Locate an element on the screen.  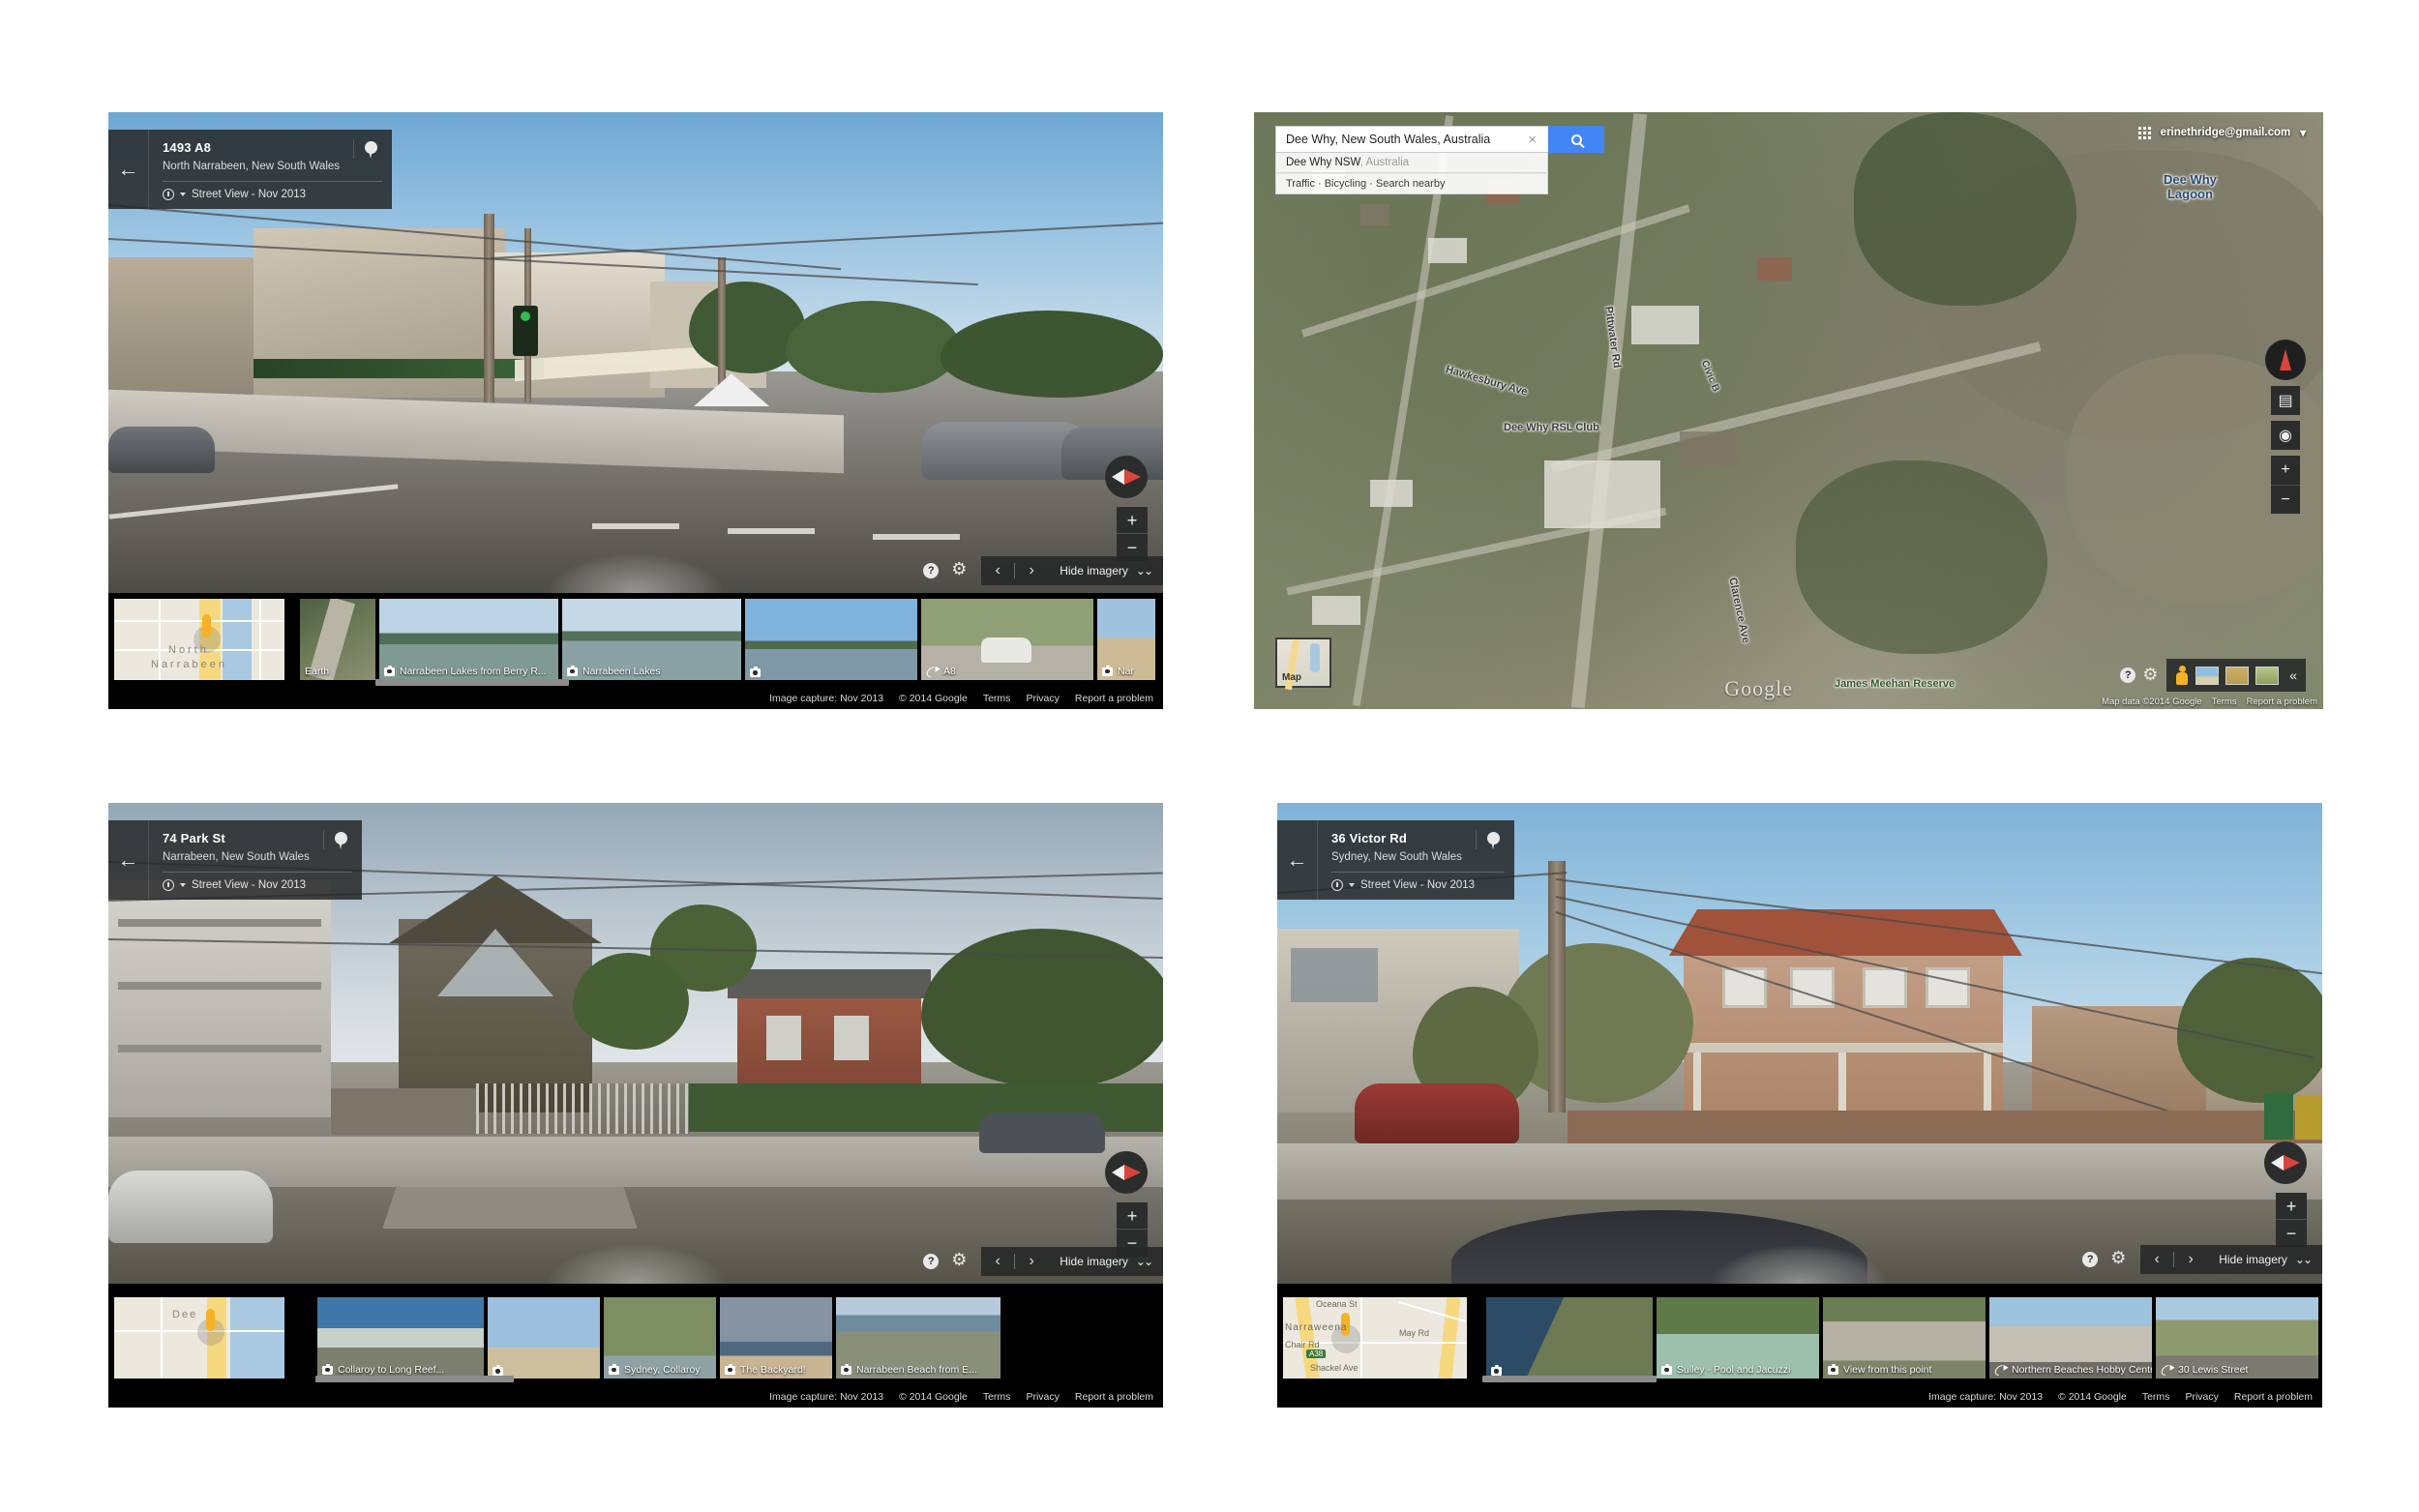
tilt-control: ▤ is located at coordinates (2285, 401).